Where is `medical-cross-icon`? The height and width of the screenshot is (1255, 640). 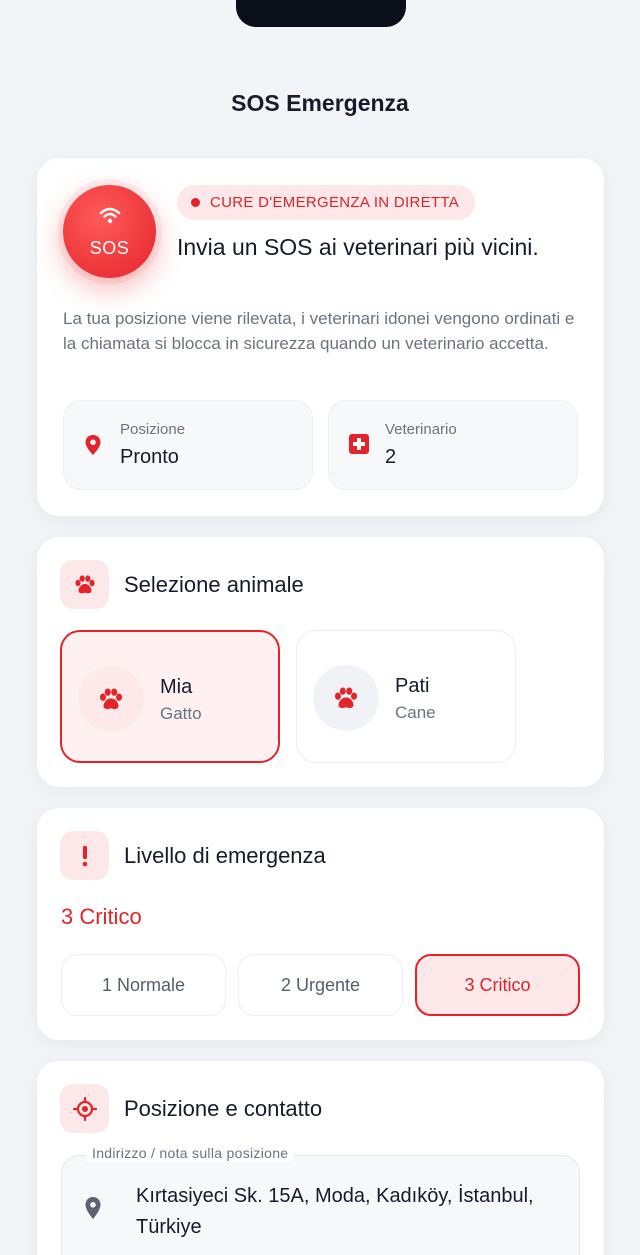
medical-cross-icon is located at coordinates (359, 444).